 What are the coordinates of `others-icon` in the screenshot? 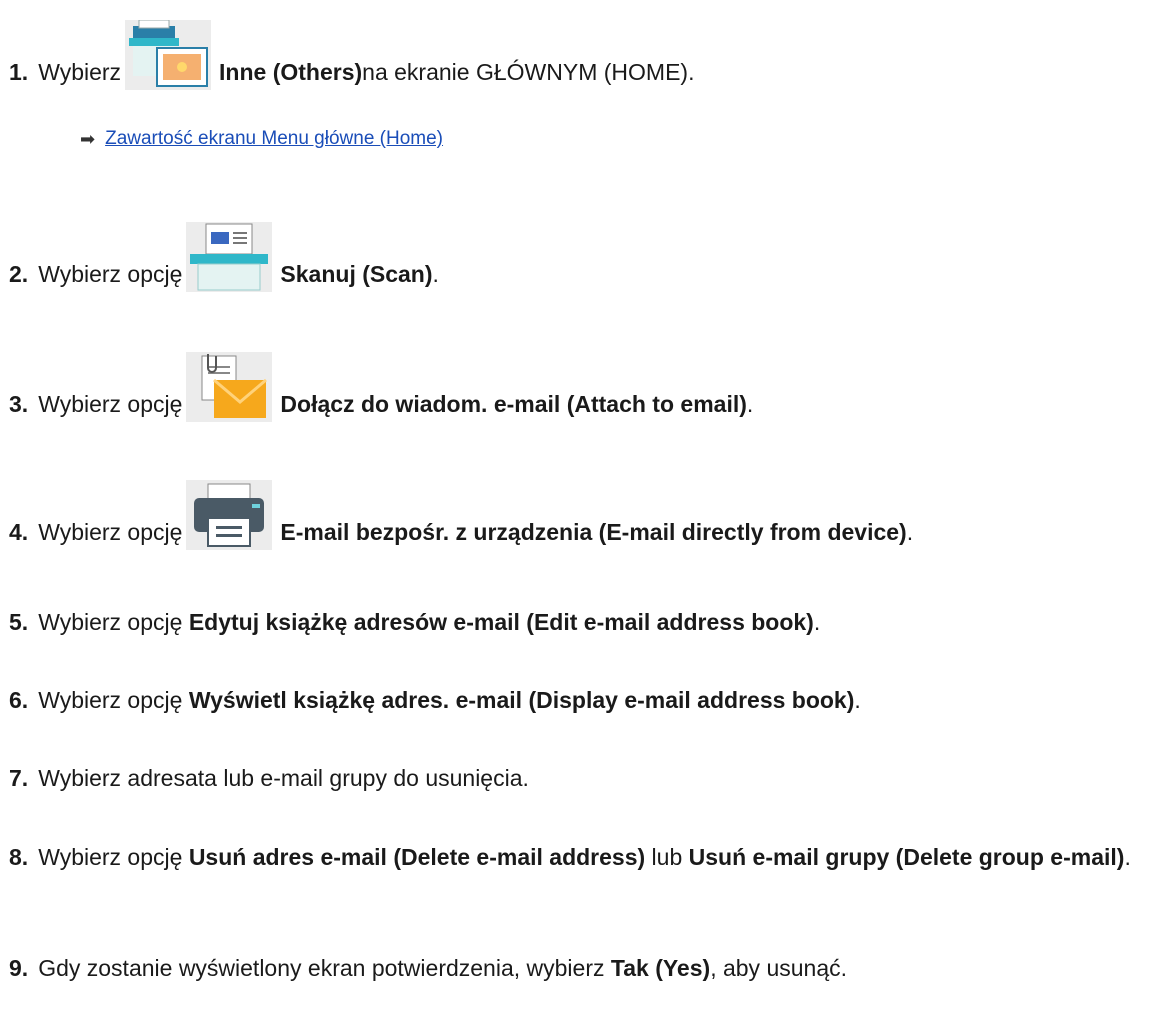 It's located at (168, 55).